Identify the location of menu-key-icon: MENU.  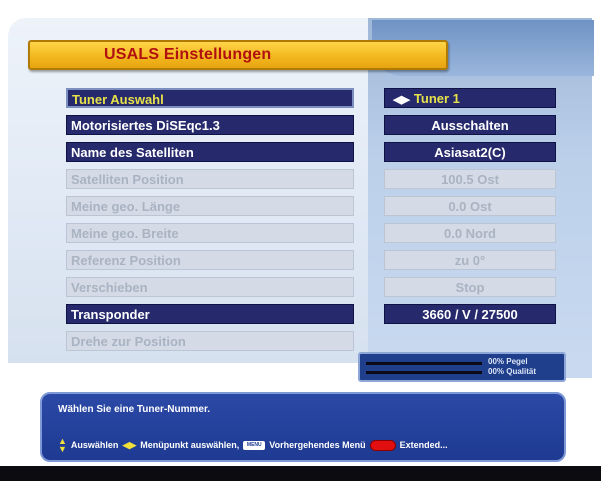
(254, 445).